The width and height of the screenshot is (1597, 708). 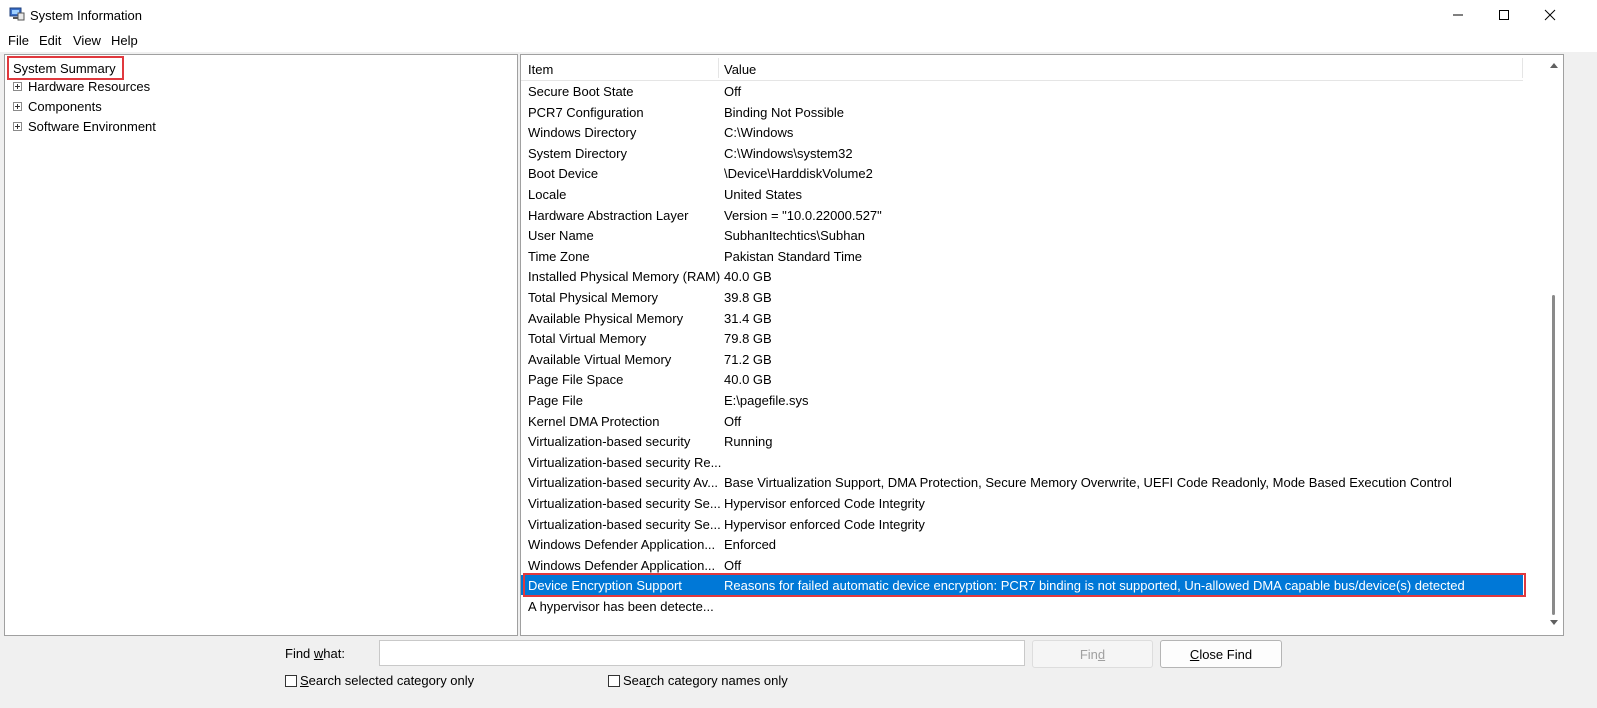 What do you see at coordinates (1553, 455) in the screenshot?
I see `scroll-thumb` at bounding box center [1553, 455].